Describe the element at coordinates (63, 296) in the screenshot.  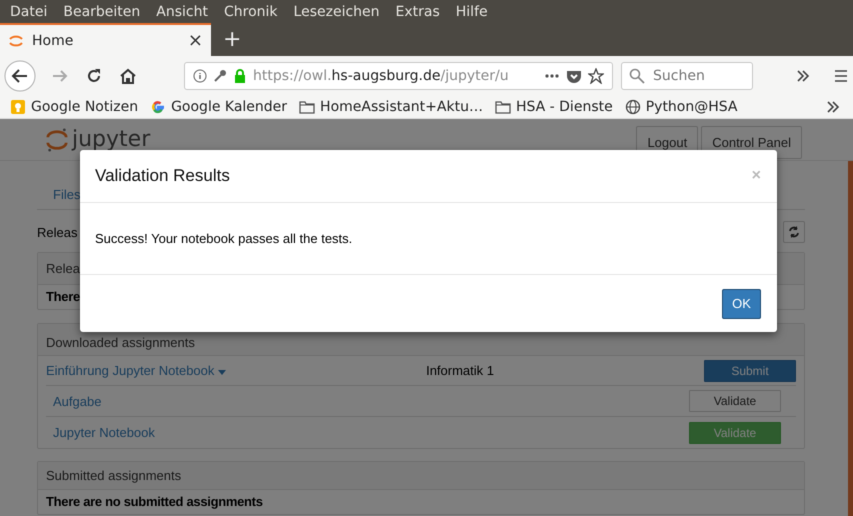
I see `panel-message: There` at that location.